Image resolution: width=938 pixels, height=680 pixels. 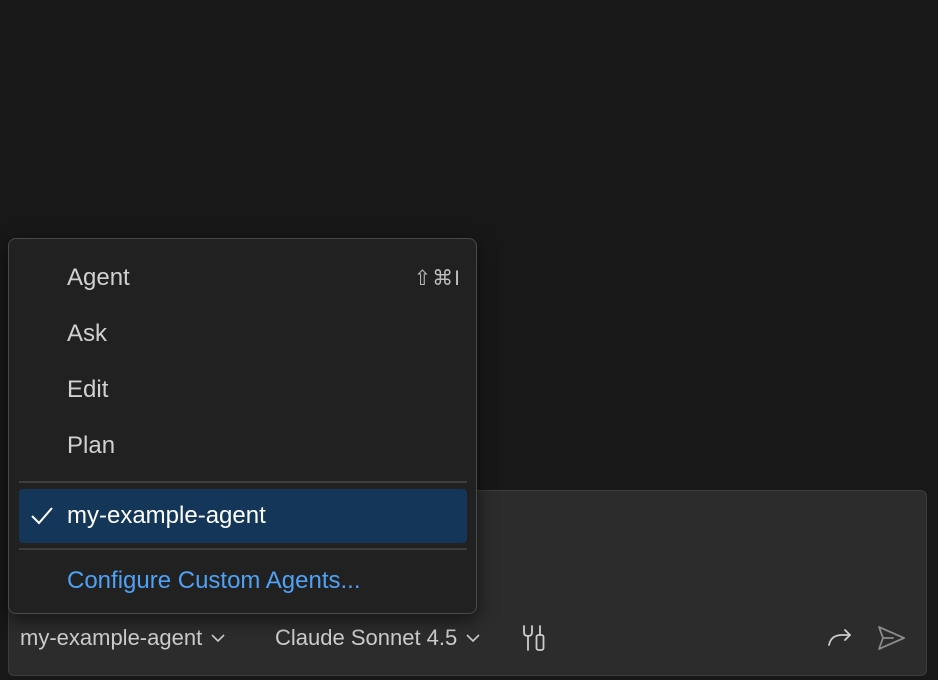 What do you see at coordinates (87, 333) in the screenshot?
I see `menu-item-label: Ask` at bounding box center [87, 333].